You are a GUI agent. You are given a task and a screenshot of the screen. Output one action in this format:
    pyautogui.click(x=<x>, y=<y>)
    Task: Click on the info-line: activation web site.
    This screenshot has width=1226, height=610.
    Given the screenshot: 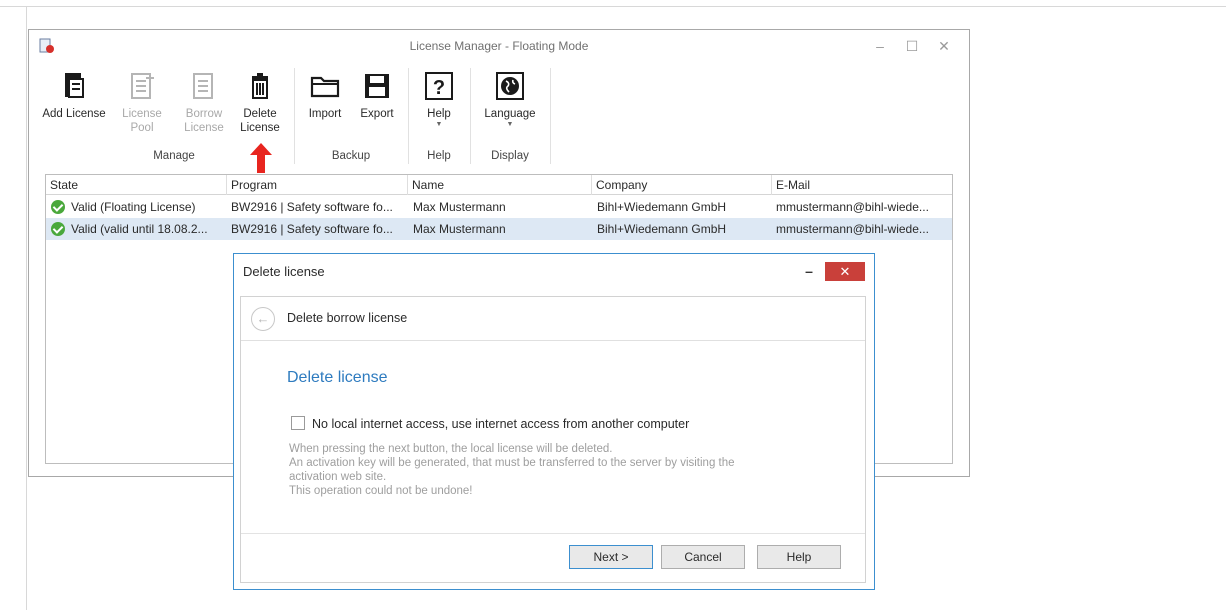 What is the action you would take?
    pyautogui.click(x=338, y=477)
    